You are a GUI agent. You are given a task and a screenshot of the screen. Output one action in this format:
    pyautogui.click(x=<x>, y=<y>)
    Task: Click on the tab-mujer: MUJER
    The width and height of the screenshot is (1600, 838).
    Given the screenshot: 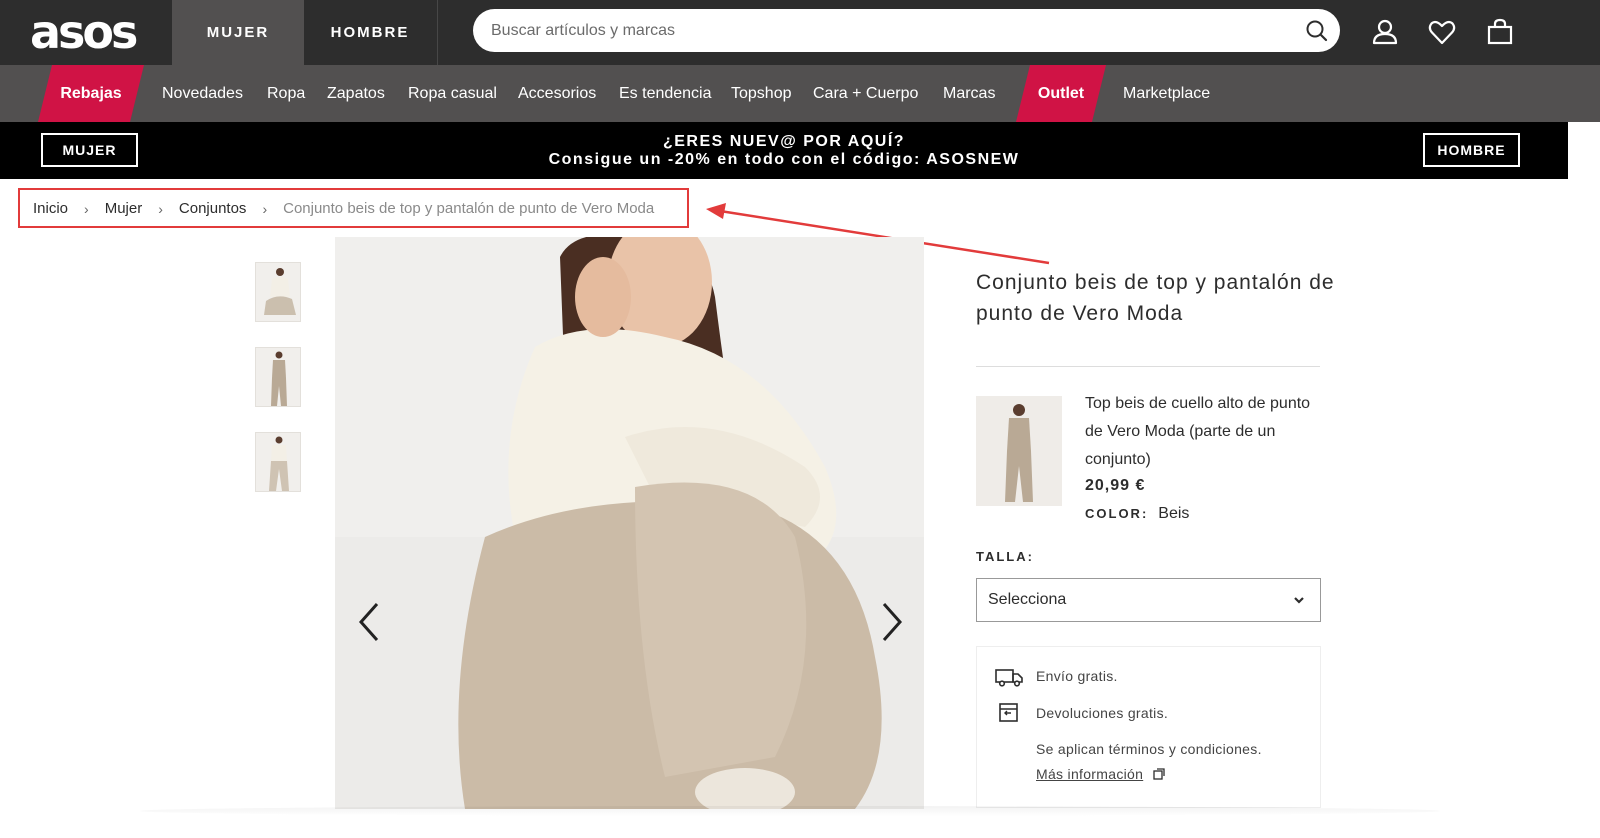 What is the action you would take?
    pyautogui.click(x=238, y=32)
    